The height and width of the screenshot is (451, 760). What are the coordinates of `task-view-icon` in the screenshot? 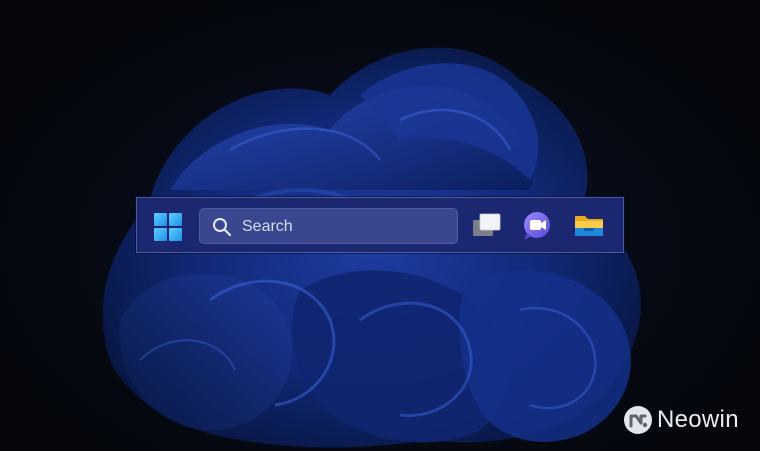 It's located at (487, 224).